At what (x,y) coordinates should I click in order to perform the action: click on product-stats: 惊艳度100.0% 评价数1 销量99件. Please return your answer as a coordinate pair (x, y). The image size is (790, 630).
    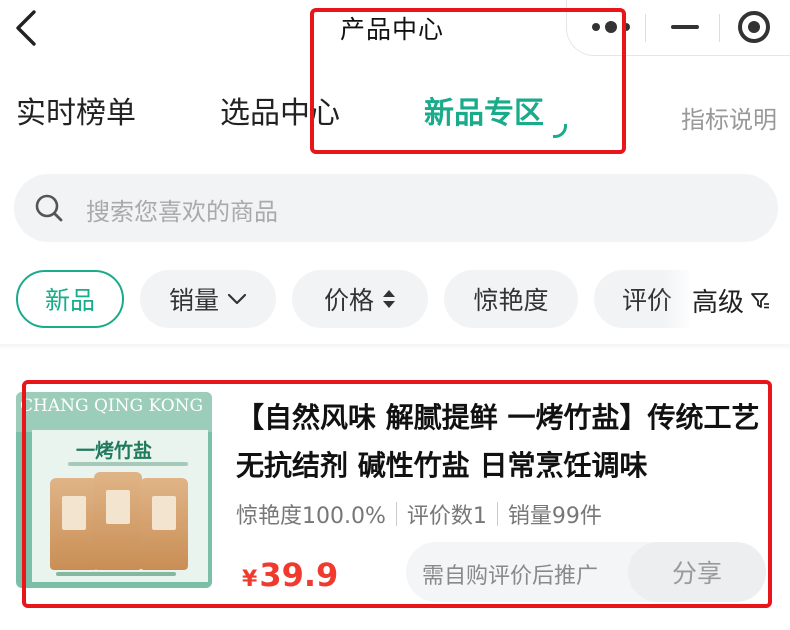
    Looking at the image, I should click on (419, 514).